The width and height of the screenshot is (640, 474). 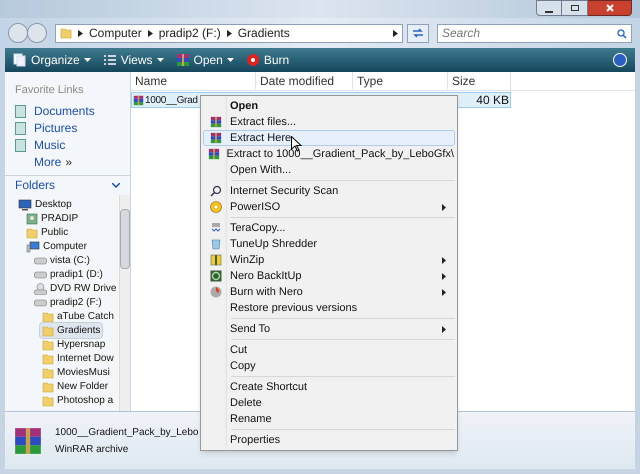 What do you see at coordinates (25, 204) in the screenshot?
I see `monitor-icon` at bounding box center [25, 204].